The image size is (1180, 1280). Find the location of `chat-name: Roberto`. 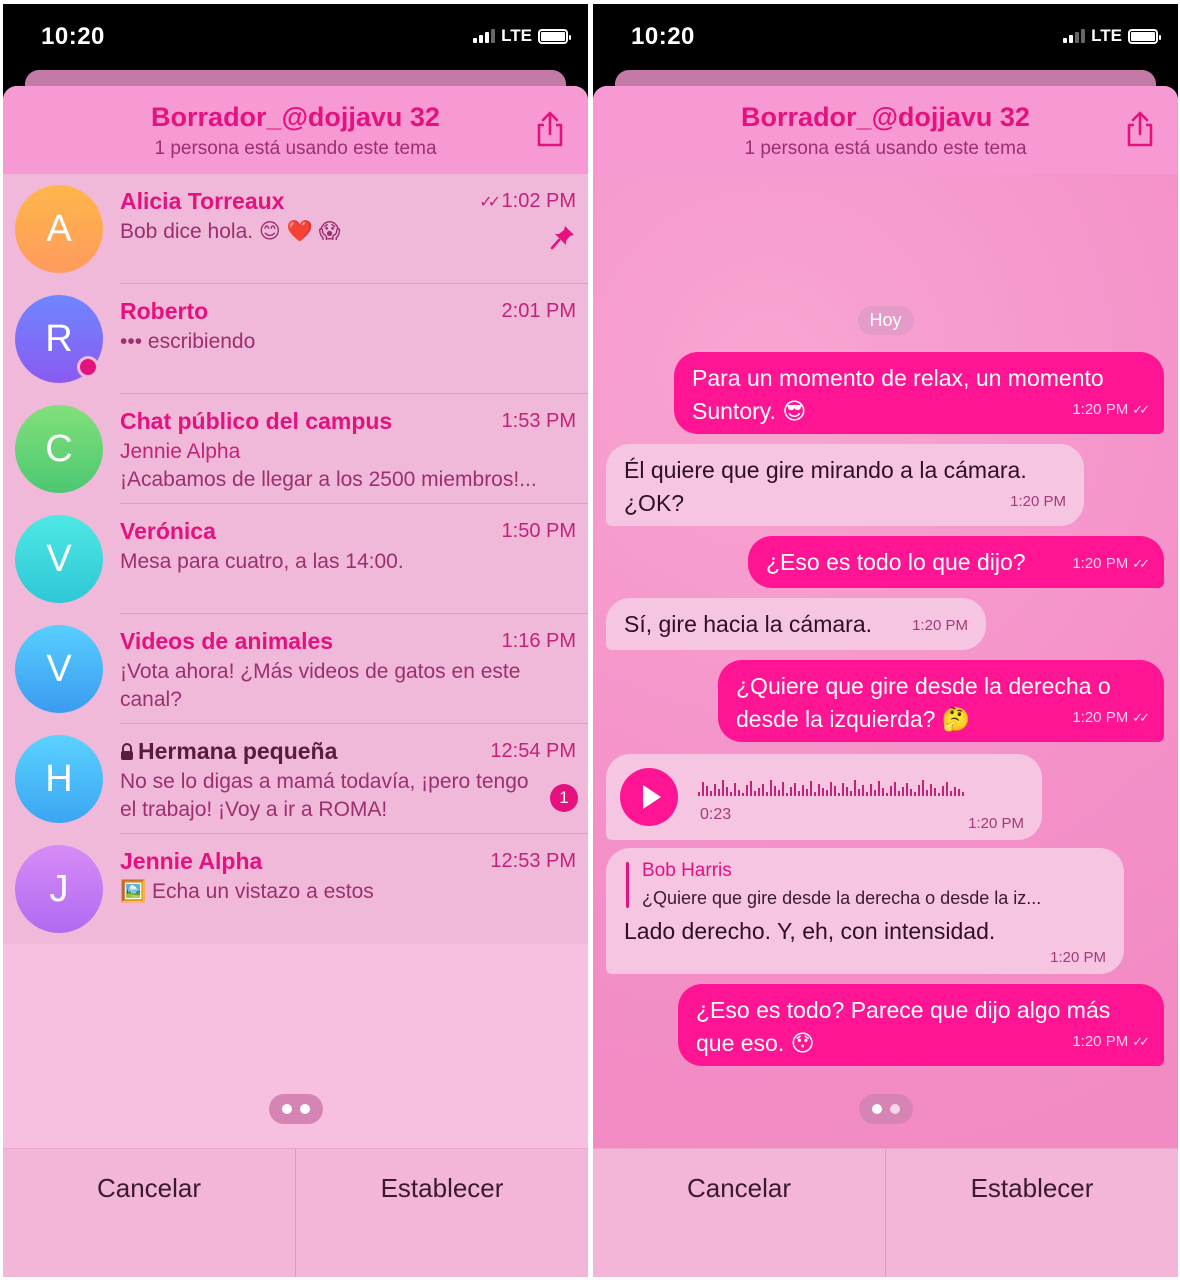

chat-name: Roberto is located at coordinates (164, 311).